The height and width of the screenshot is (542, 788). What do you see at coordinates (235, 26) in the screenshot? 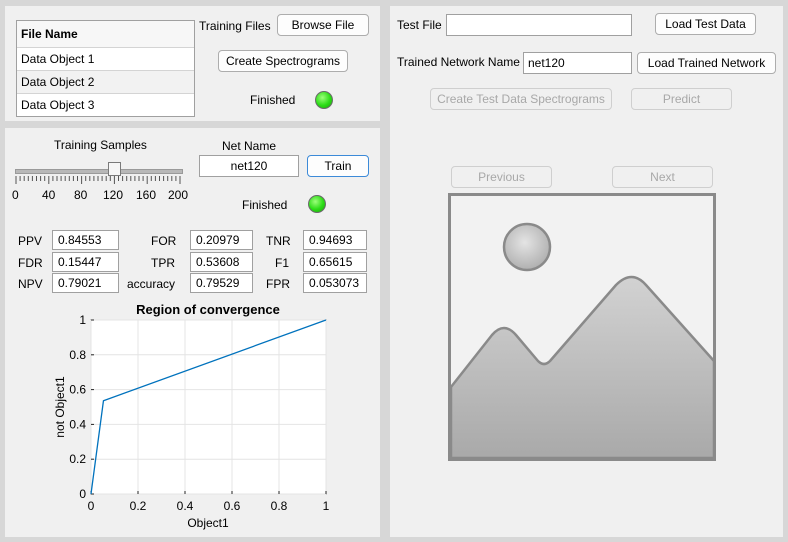
I see `training-files-label: Training Files` at bounding box center [235, 26].